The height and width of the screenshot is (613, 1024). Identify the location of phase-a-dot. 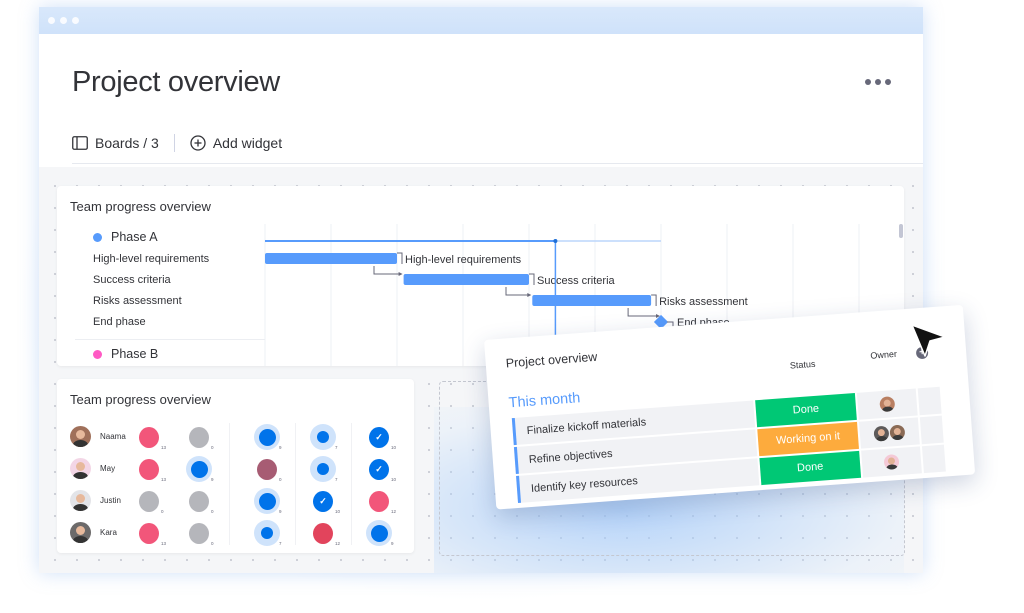
(97, 237).